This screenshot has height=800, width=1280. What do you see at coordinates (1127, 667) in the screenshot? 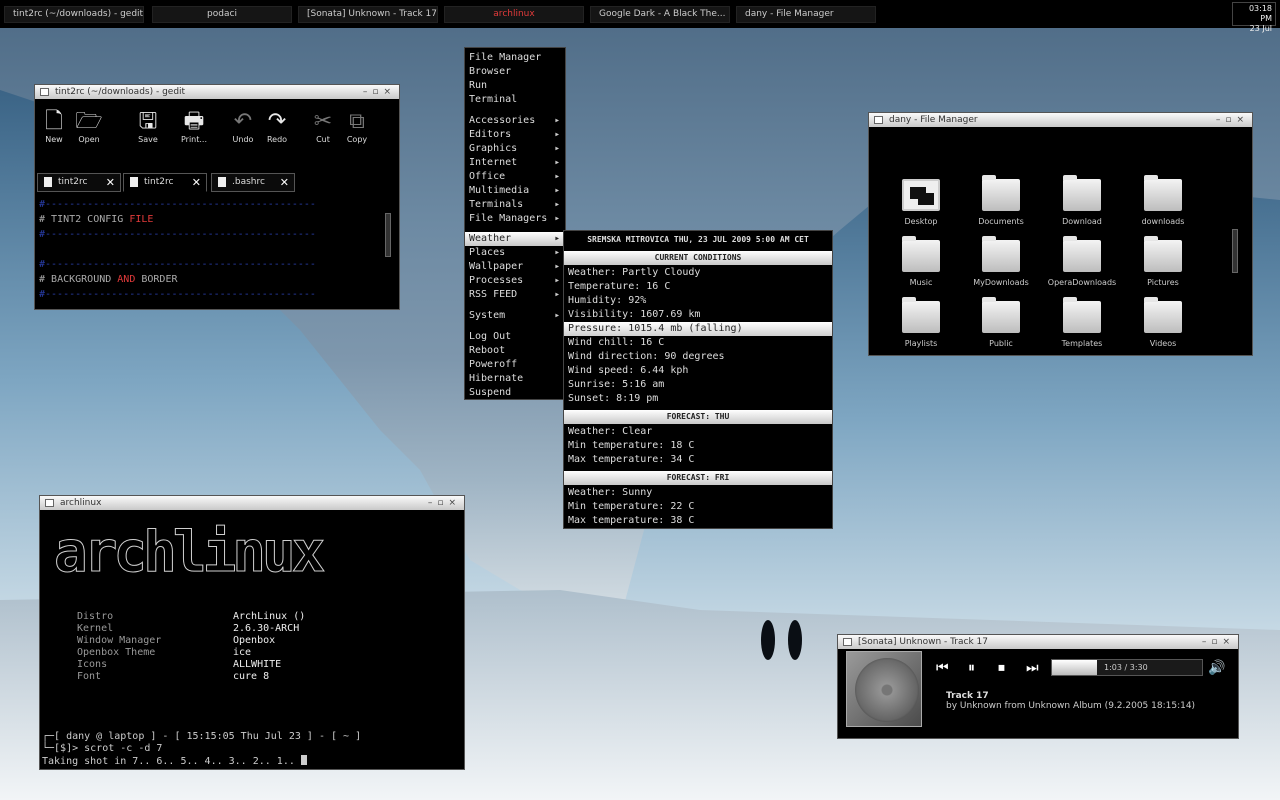
I see `track-progress-bar: 1:03 / 3:30` at bounding box center [1127, 667].